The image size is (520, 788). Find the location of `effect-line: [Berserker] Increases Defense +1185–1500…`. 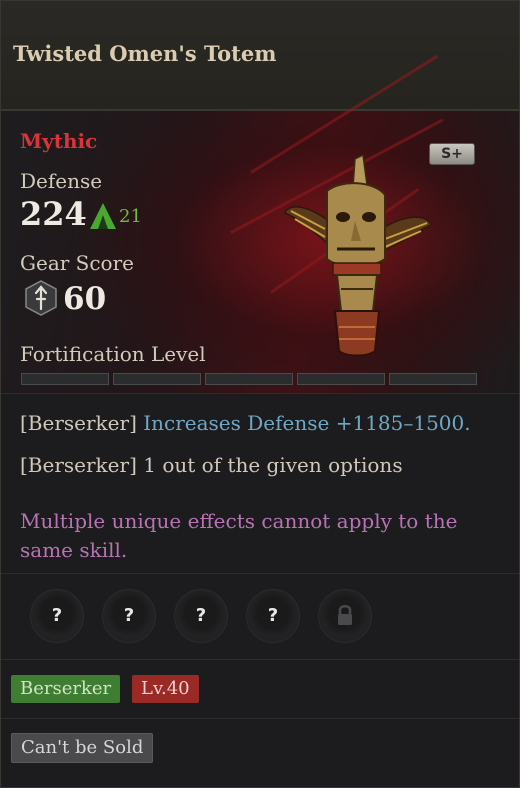

effect-line: [Berserker] Increases Defense +1185–1500… is located at coordinates (245, 423).